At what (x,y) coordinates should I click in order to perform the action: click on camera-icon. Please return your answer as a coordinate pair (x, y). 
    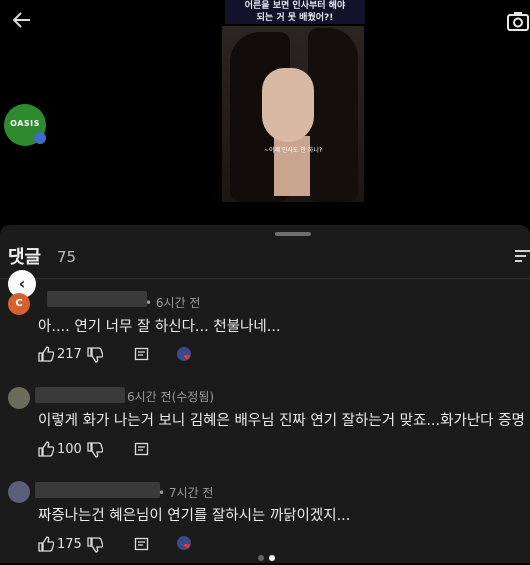
    Looking at the image, I should click on (518, 21).